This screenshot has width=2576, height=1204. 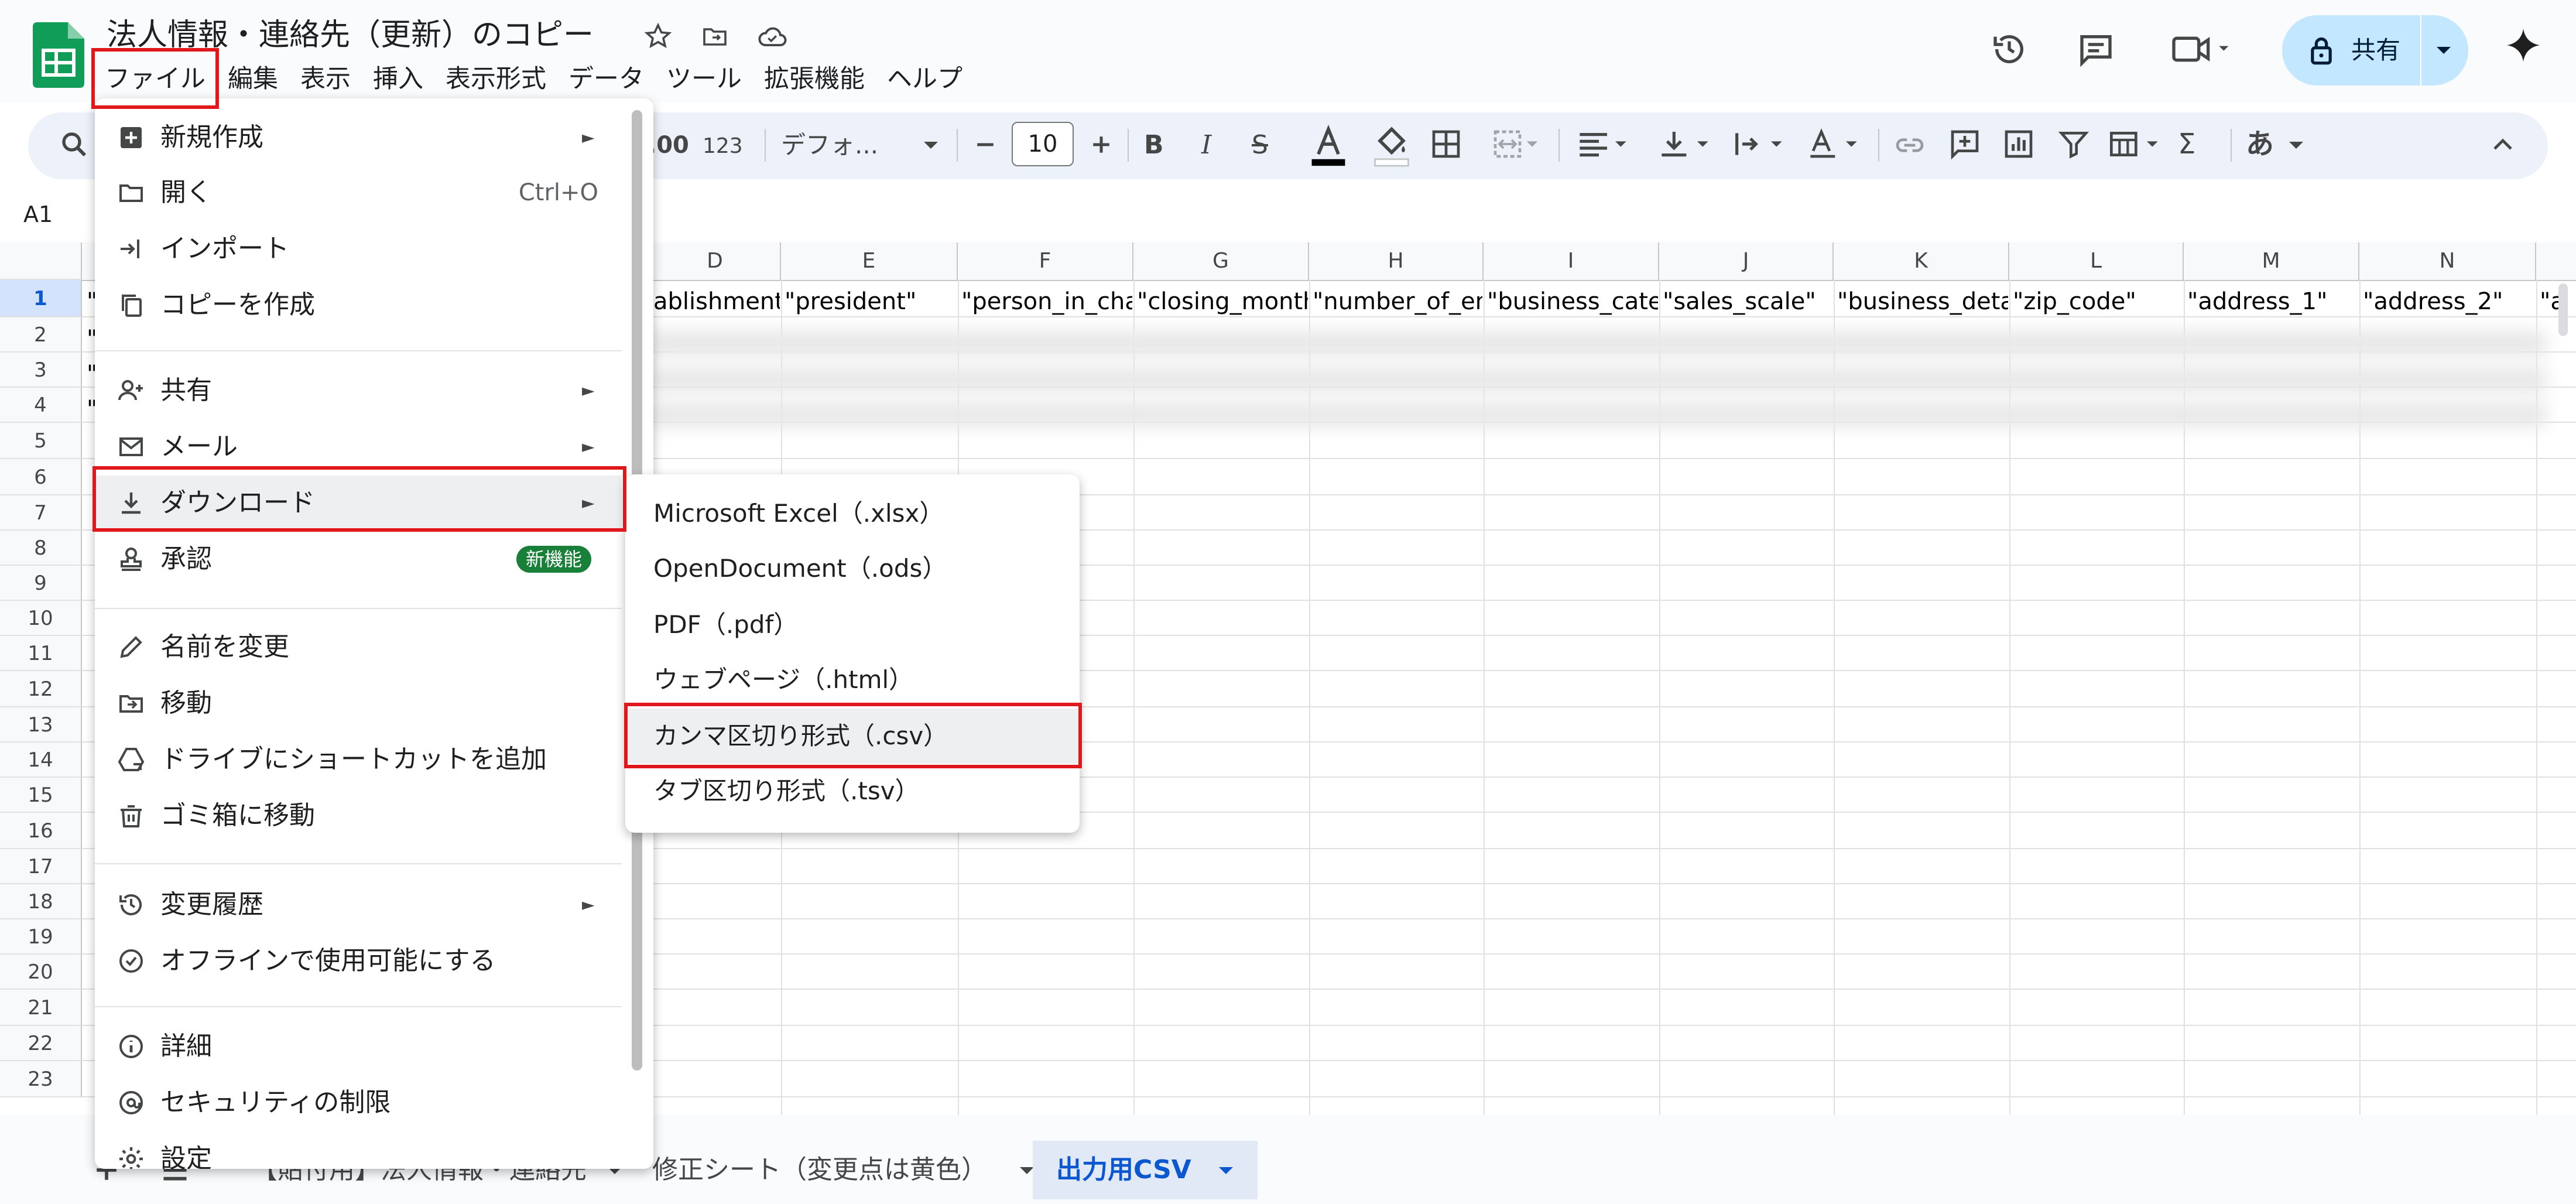 What do you see at coordinates (931, 146) in the screenshot?
I see `font-dropdown-arrow-icon` at bounding box center [931, 146].